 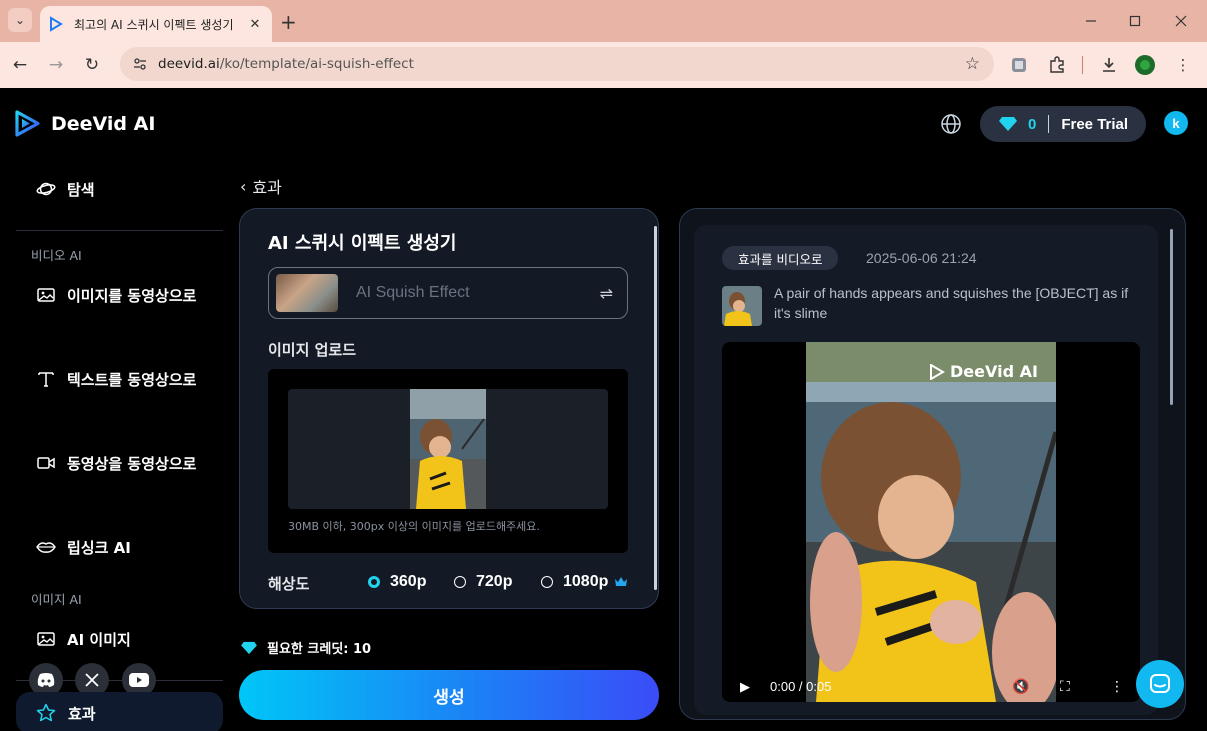 I want to click on upload-dropzone: 30MB 이하, 300px 이상의 이미지를 업로드해주세요., so click(x=448, y=461).